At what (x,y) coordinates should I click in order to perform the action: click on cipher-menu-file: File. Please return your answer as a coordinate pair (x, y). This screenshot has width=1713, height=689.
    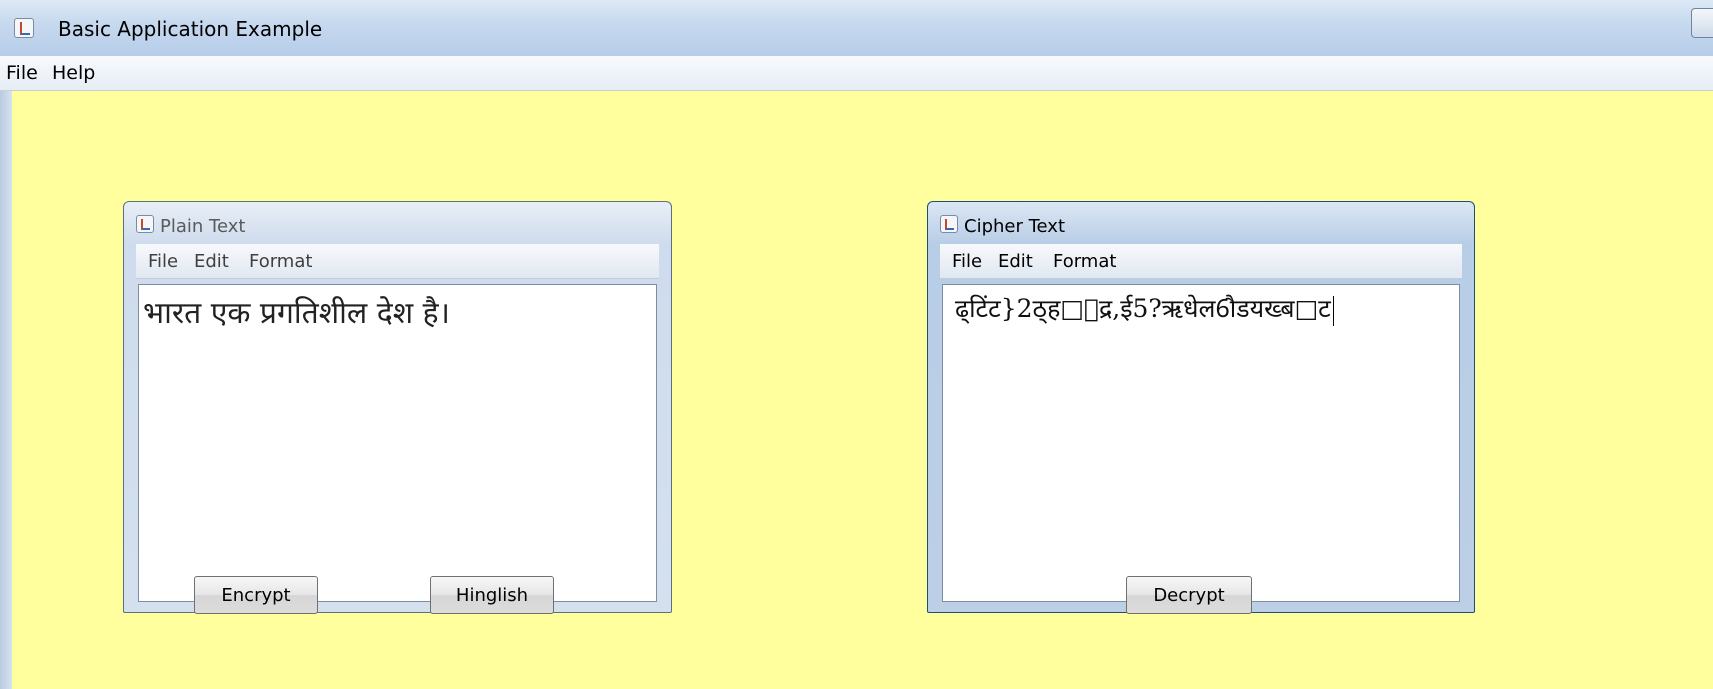
    Looking at the image, I should click on (967, 261).